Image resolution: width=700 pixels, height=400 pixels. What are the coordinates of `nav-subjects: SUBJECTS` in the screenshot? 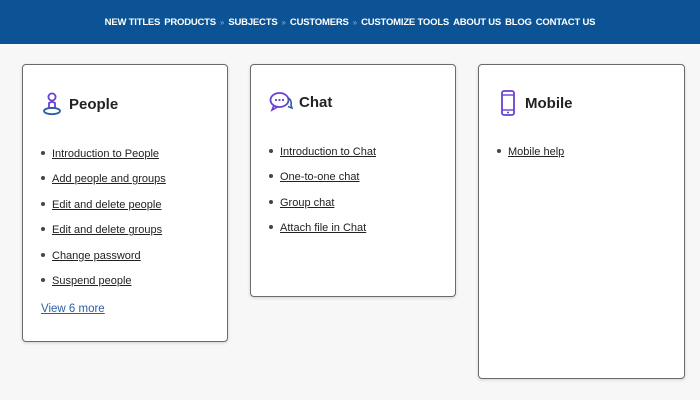 It's located at (252, 22).